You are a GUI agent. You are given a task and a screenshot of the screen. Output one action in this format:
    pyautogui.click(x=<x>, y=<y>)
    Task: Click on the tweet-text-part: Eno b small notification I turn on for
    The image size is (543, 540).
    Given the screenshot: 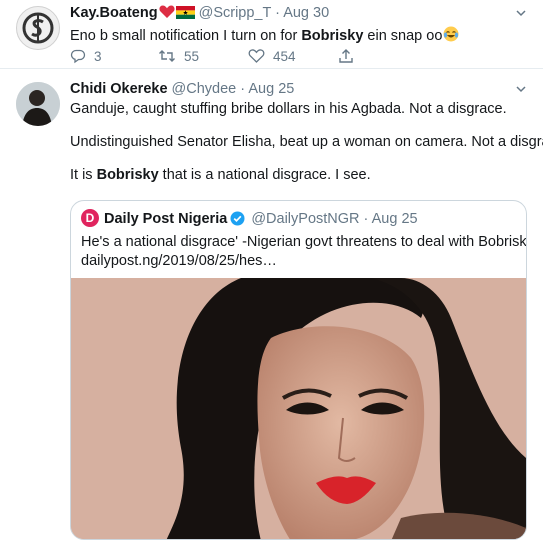 What is the action you would take?
    pyautogui.click(x=186, y=36)
    